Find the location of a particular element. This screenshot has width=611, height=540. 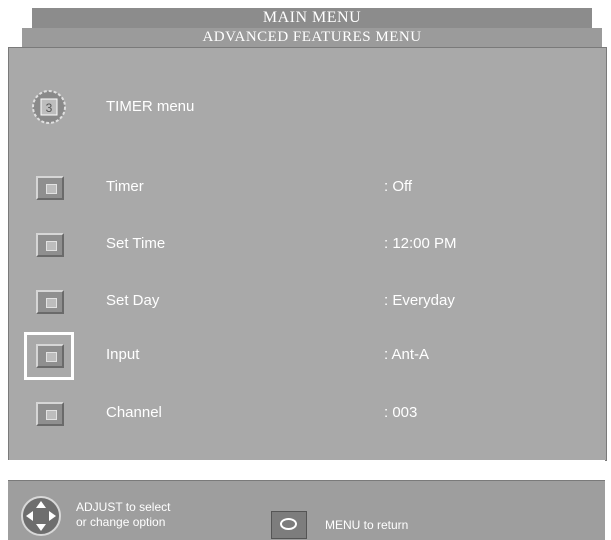

separator is located at coordinates (306, 470).